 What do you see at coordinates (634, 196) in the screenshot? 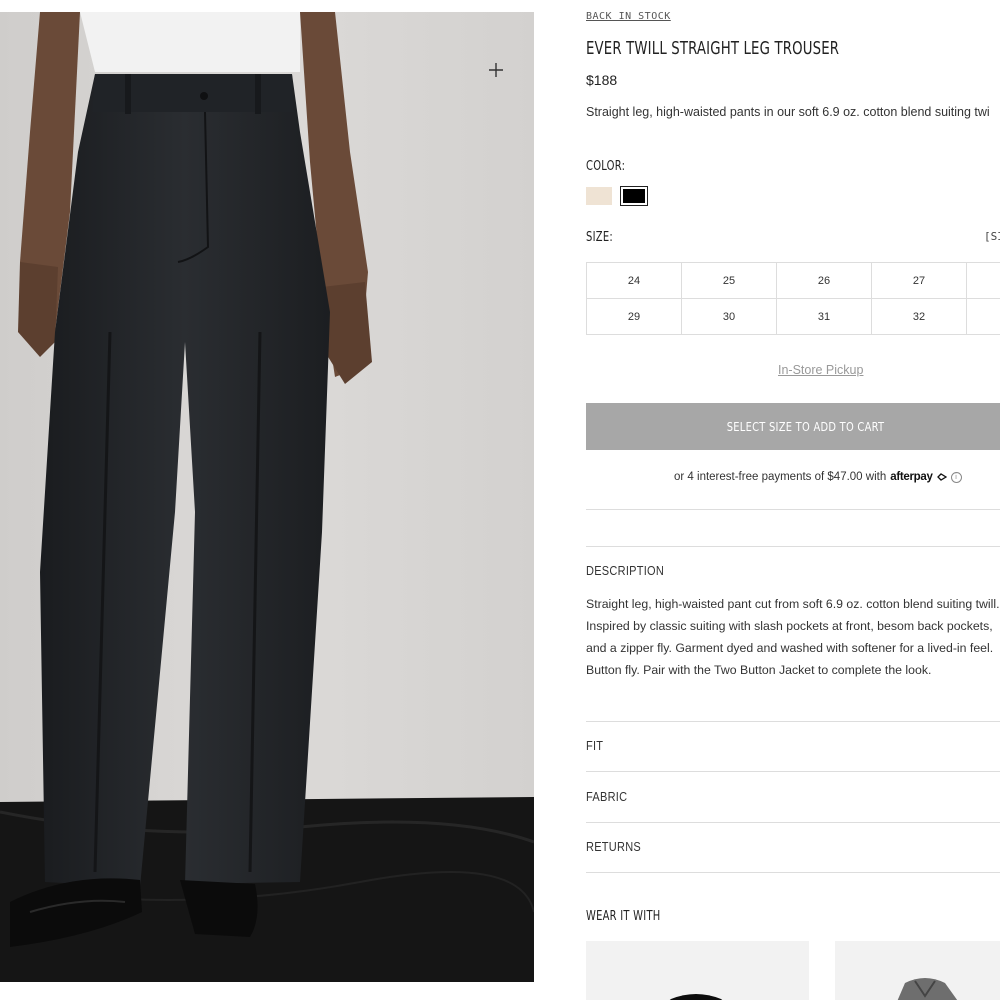
I see `color-swatch-black` at bounding box center [634, 196].